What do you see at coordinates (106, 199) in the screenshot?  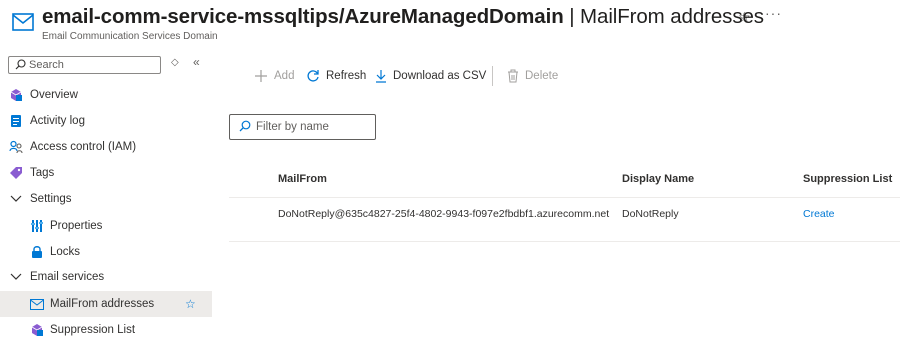 I see `sidebar-group-settings: Settings` at bounding box center [106, 199].